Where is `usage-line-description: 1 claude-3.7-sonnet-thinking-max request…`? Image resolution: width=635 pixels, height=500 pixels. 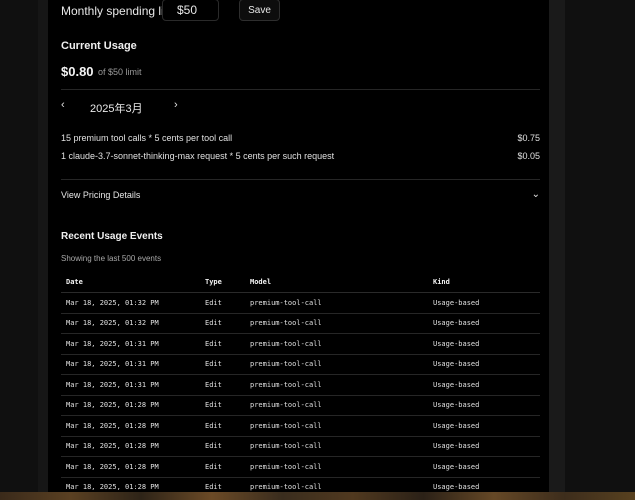
usage-line-description: 1 claude-3.7-sonnet-thinking-max request… is located at coordinates (198, 156).